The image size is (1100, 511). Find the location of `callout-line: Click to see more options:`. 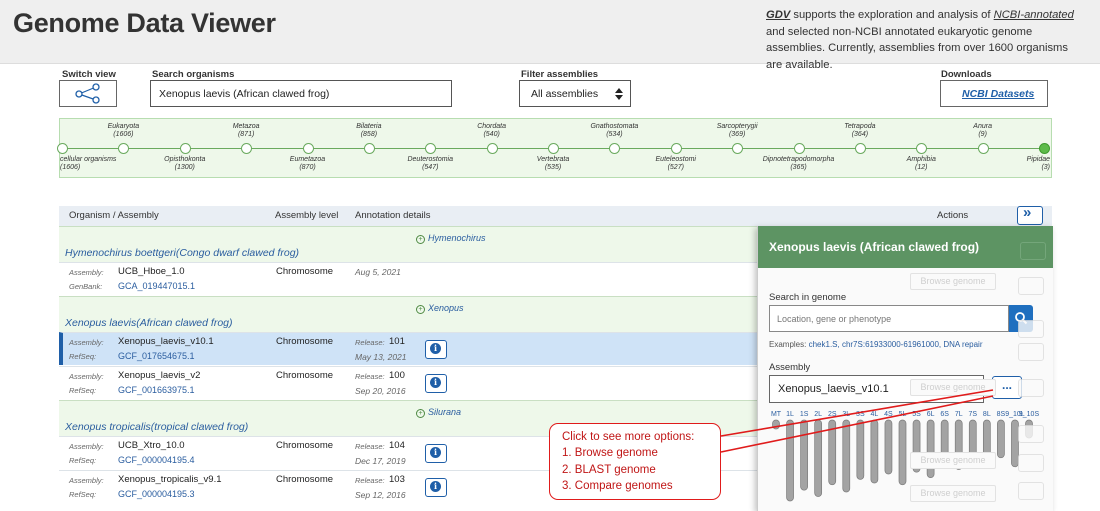

callout-line: Click to see more options: is located at coordinates (628, 437).